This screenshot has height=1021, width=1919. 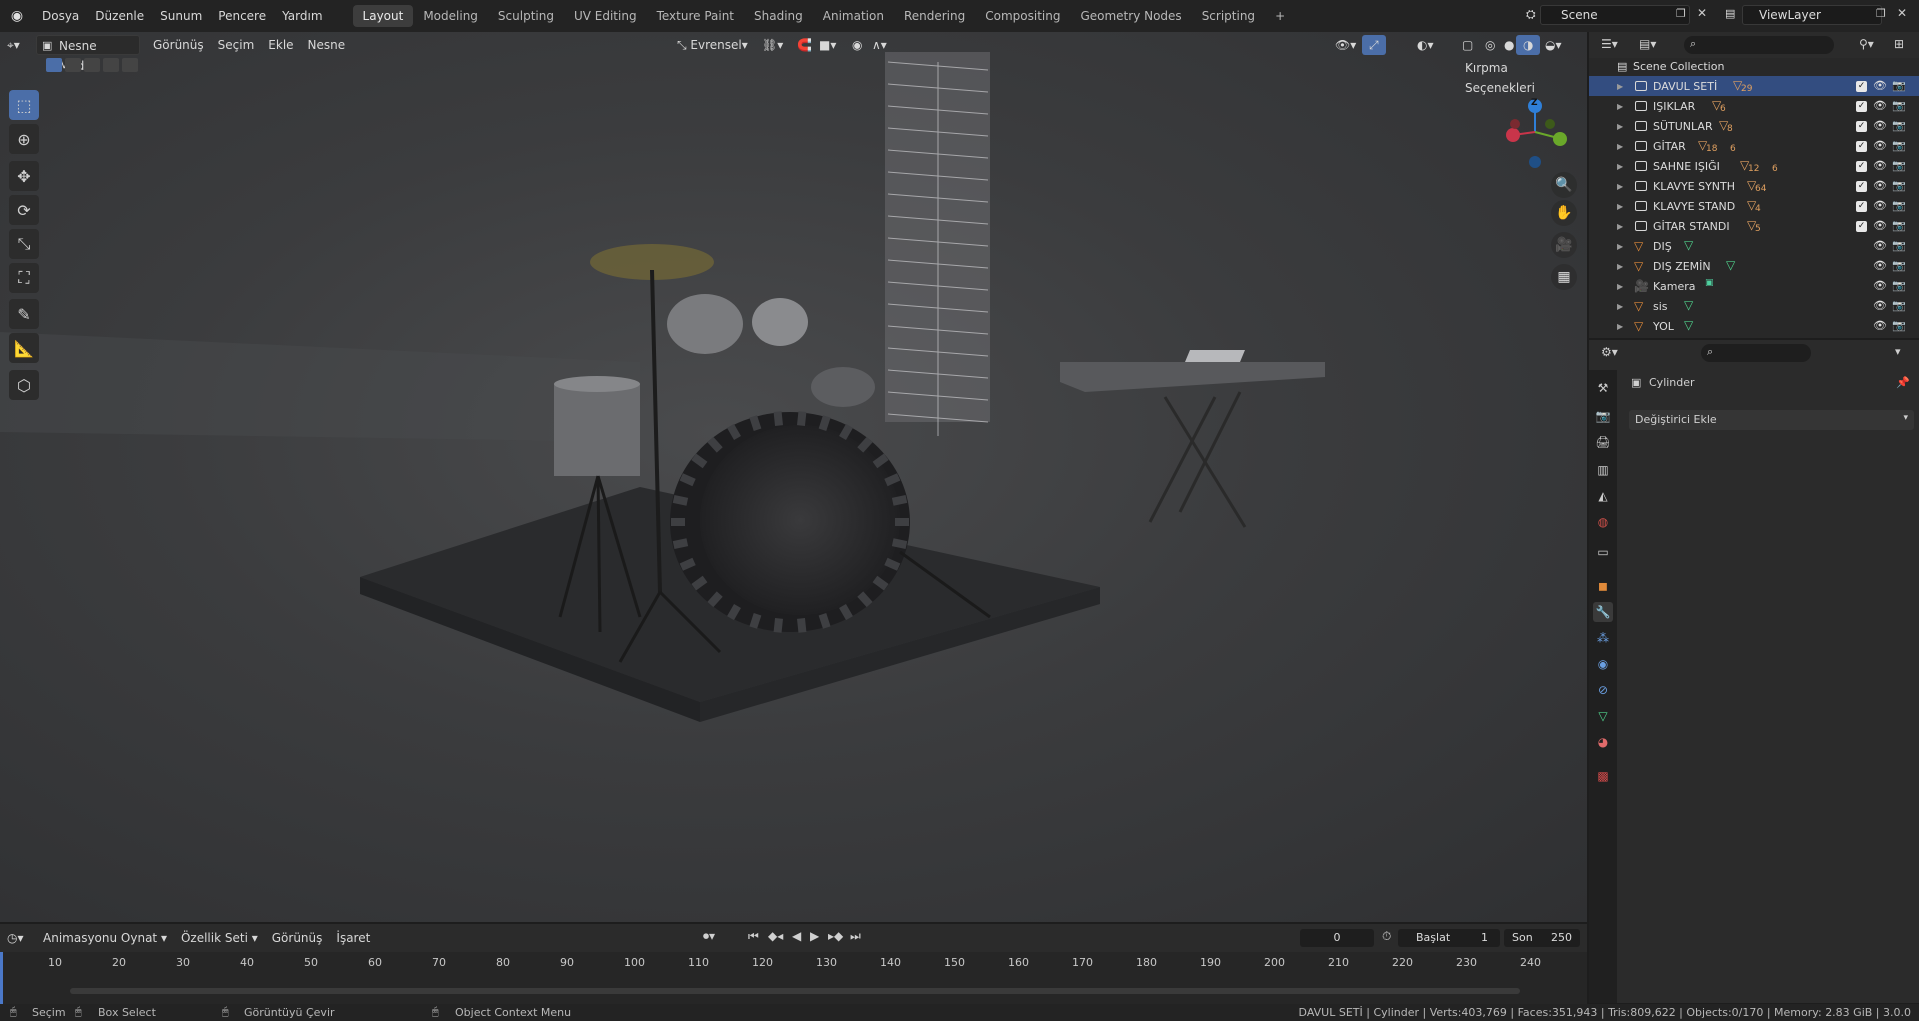 I want to click on outliner-item-collection: ▶ IŞIKLAR ▽ 6 ✓ 👁 📷, so click(x=1754, y=106).